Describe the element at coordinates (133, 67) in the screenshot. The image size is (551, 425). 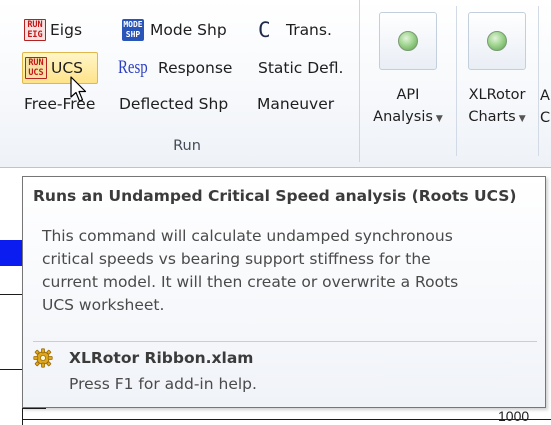
I see `resp-icon: Resp` at that location.